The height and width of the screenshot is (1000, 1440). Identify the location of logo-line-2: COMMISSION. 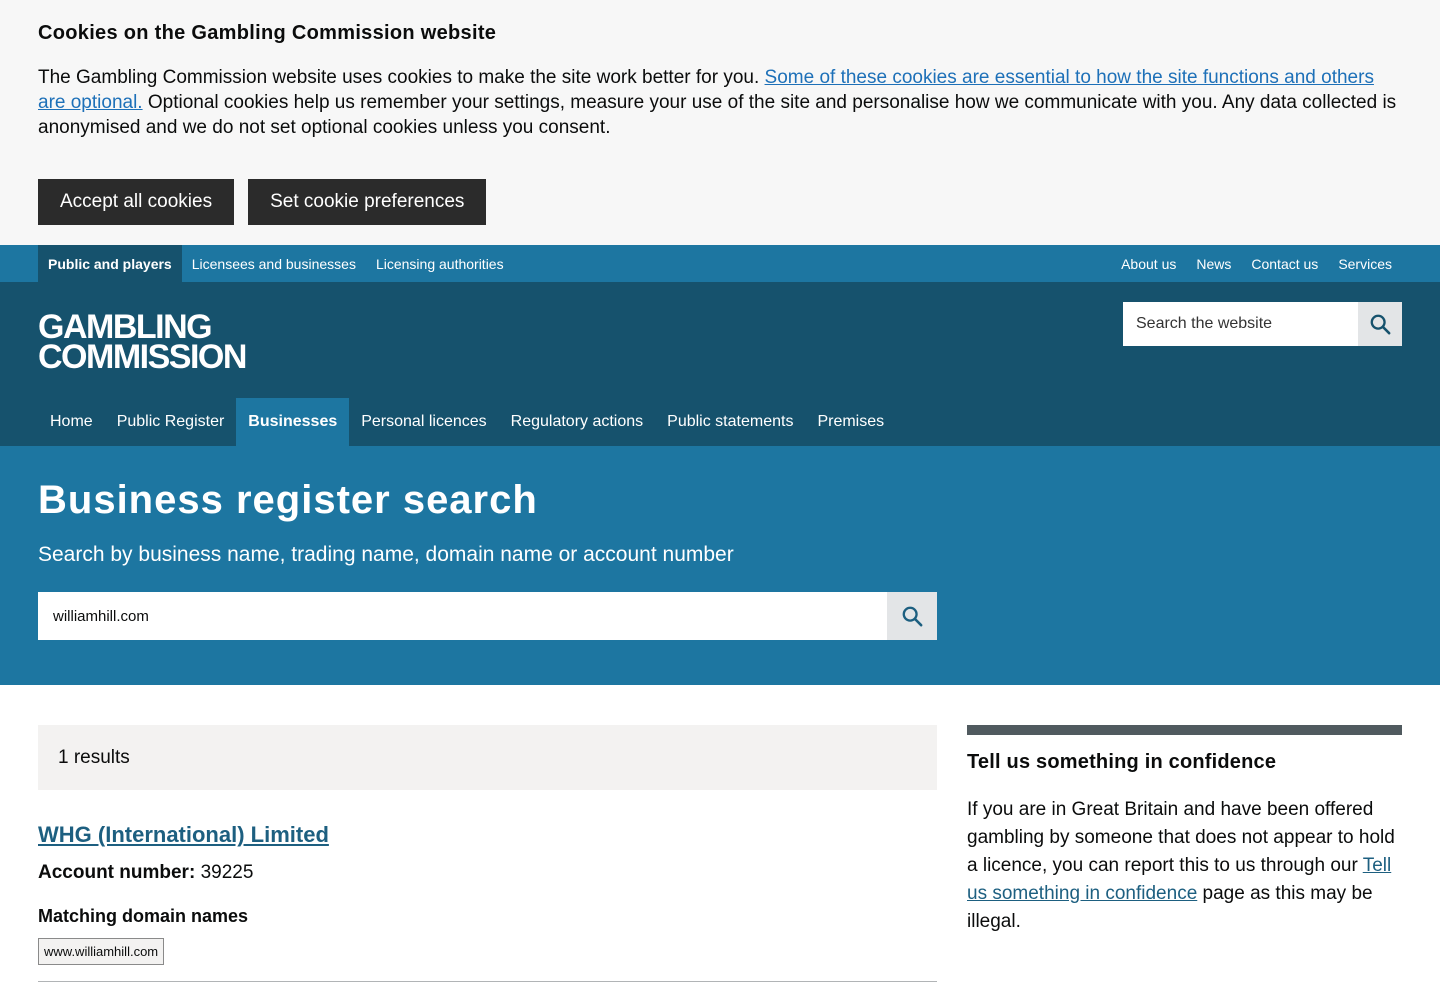
(142, 357).